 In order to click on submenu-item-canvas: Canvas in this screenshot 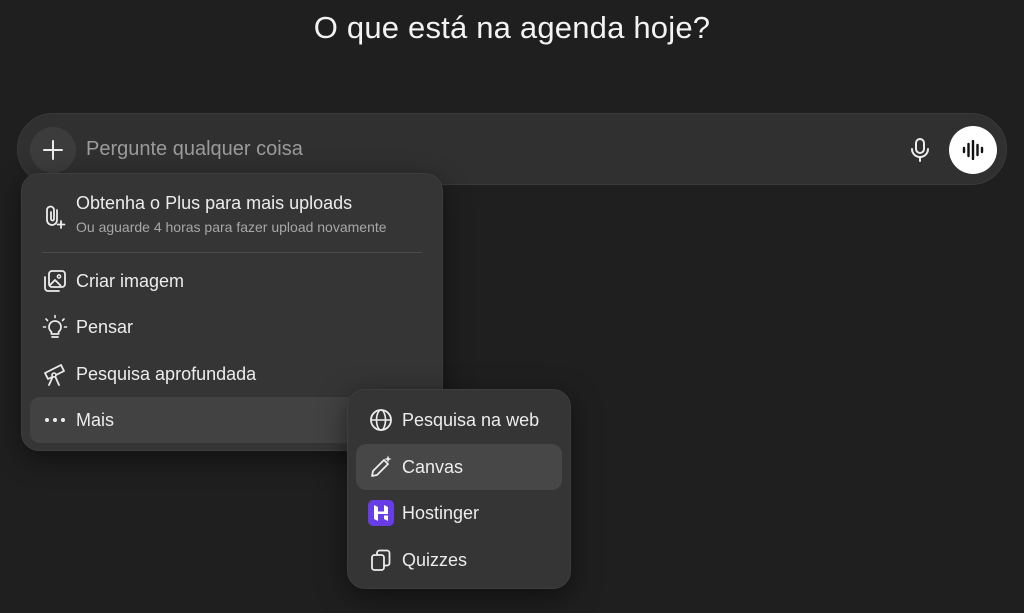, I will do `click(459, 467)`.